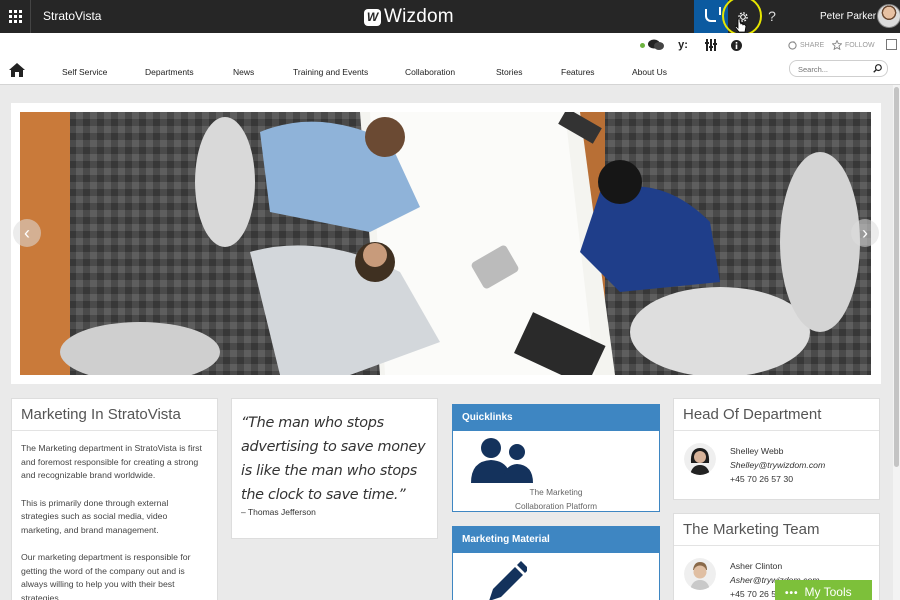  I want to click on share-label: SHARE, so click(812, 45).